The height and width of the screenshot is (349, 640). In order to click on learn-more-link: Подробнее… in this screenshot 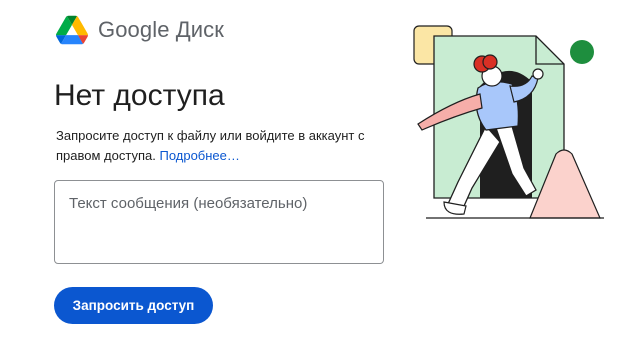, I will do `click(199, 155)`.